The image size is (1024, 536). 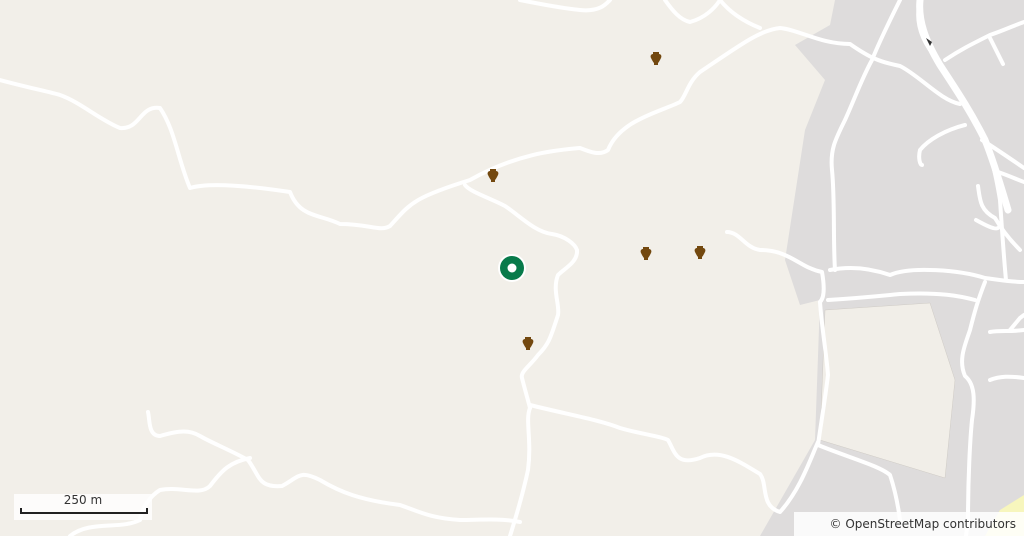 I want to click on attribution: © OpenStreetMap contributors, so click(x=908, y=524).